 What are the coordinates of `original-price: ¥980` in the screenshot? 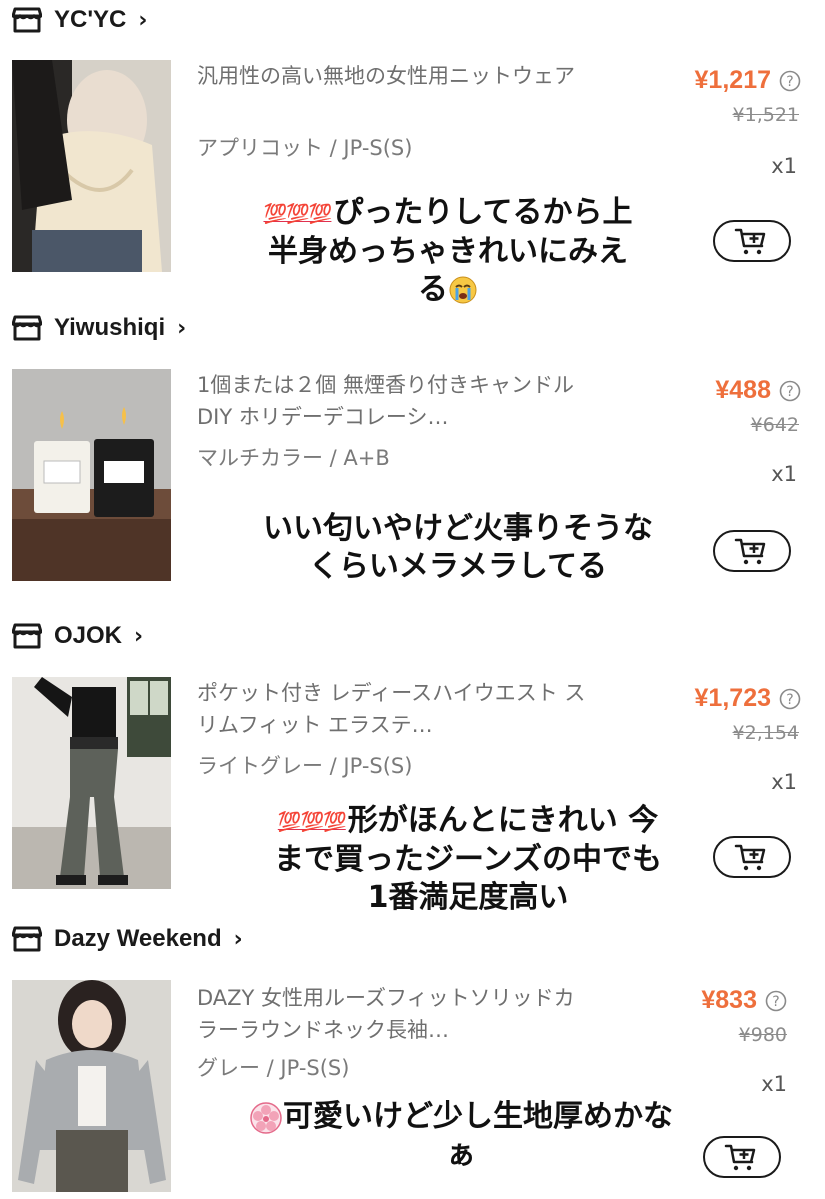 It's located at (762, 1035).